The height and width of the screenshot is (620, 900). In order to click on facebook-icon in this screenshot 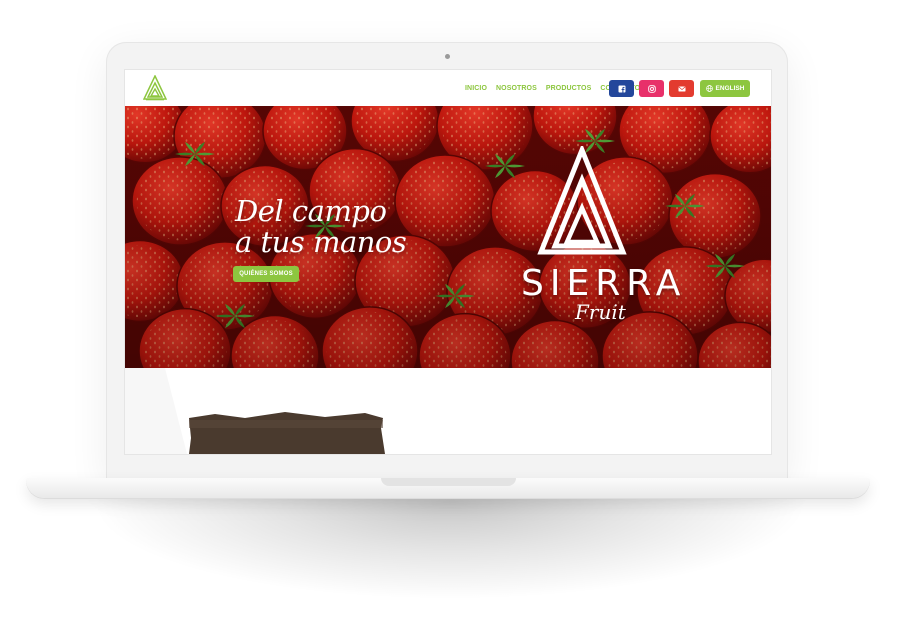, I will do `click(621, 89)`.